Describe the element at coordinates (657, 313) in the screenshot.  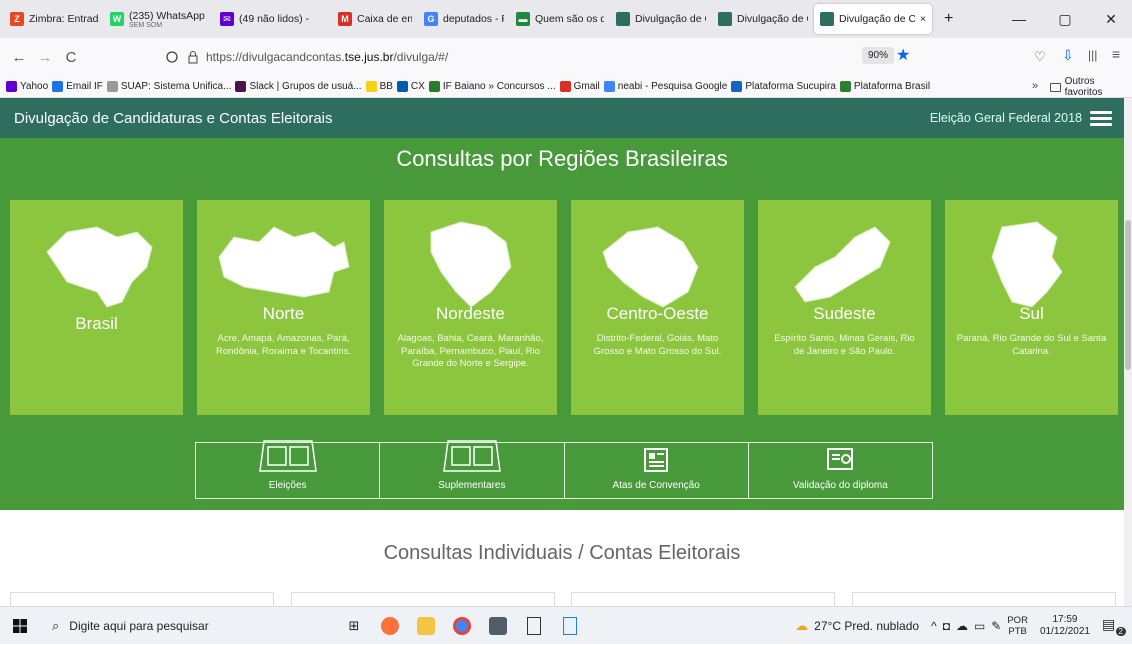
I see `region-name: Centro-Oeste` at that location.